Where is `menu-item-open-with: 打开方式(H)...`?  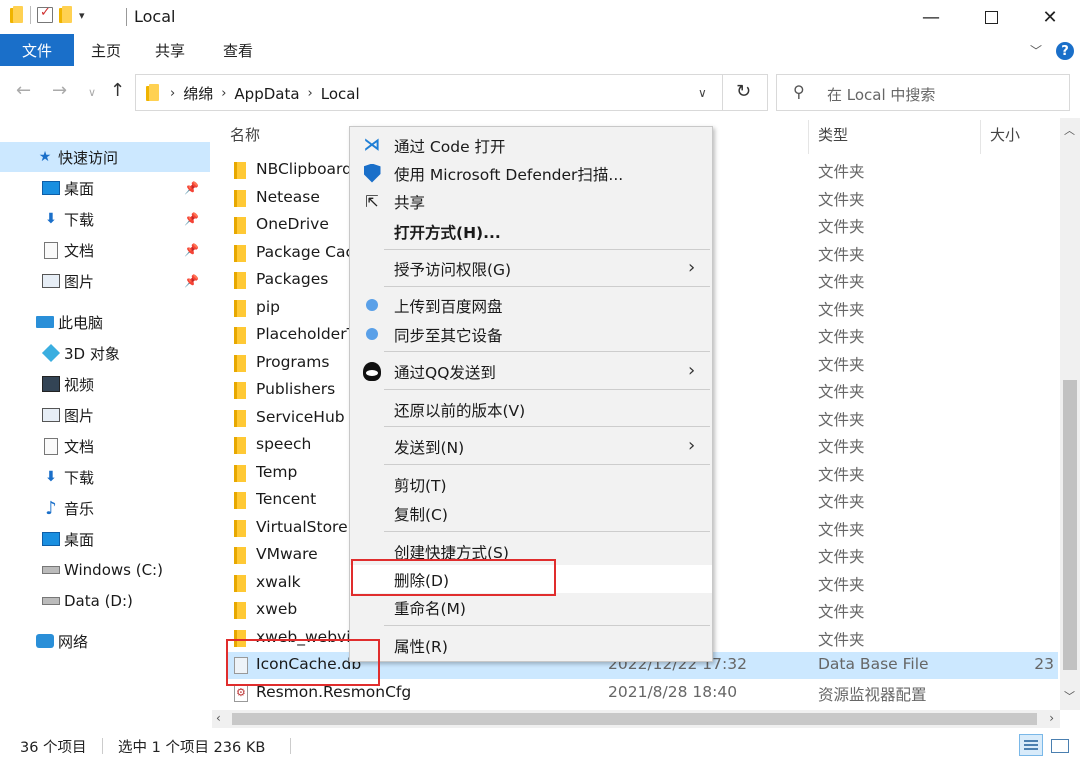 menu-item-open-with: 打开方式(H)... is located at coordinates (531, 231).